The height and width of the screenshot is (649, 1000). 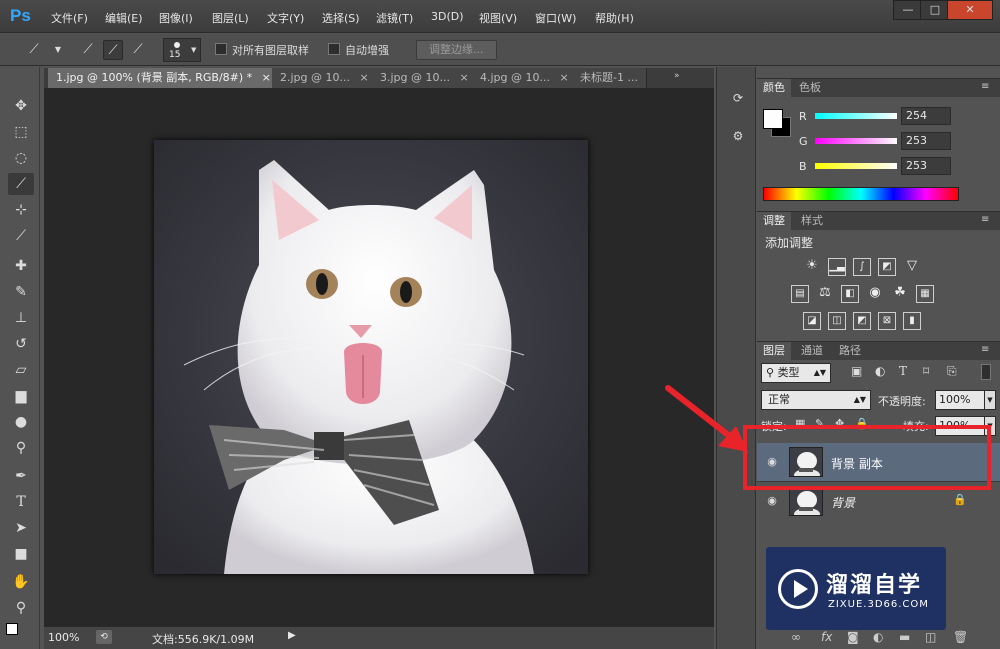 What do you see at coordinates (878, 637) in the screenshot?
I see `new-adjustment-layer-icon: ◐` at bounding box center [878, 637].